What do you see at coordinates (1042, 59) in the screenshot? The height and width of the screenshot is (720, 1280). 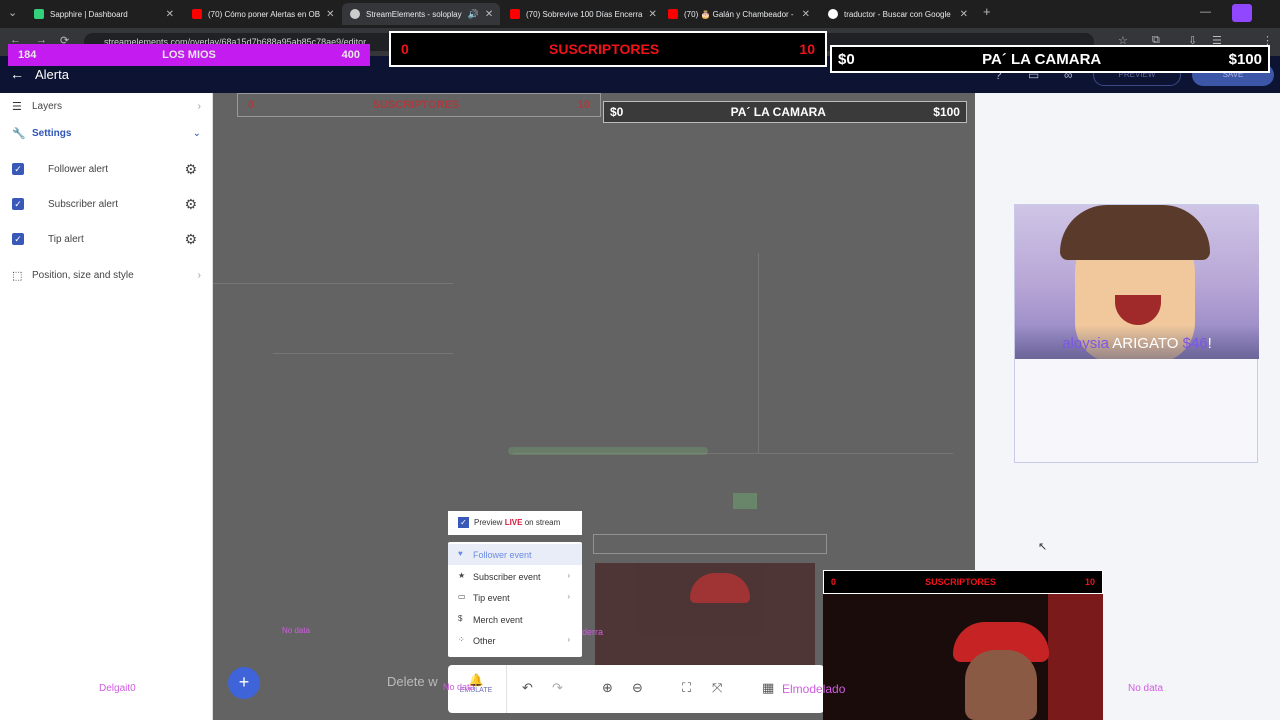 I see `money-goal-label: PA´ LA CAMARA` at bounding box center [1042, 59].